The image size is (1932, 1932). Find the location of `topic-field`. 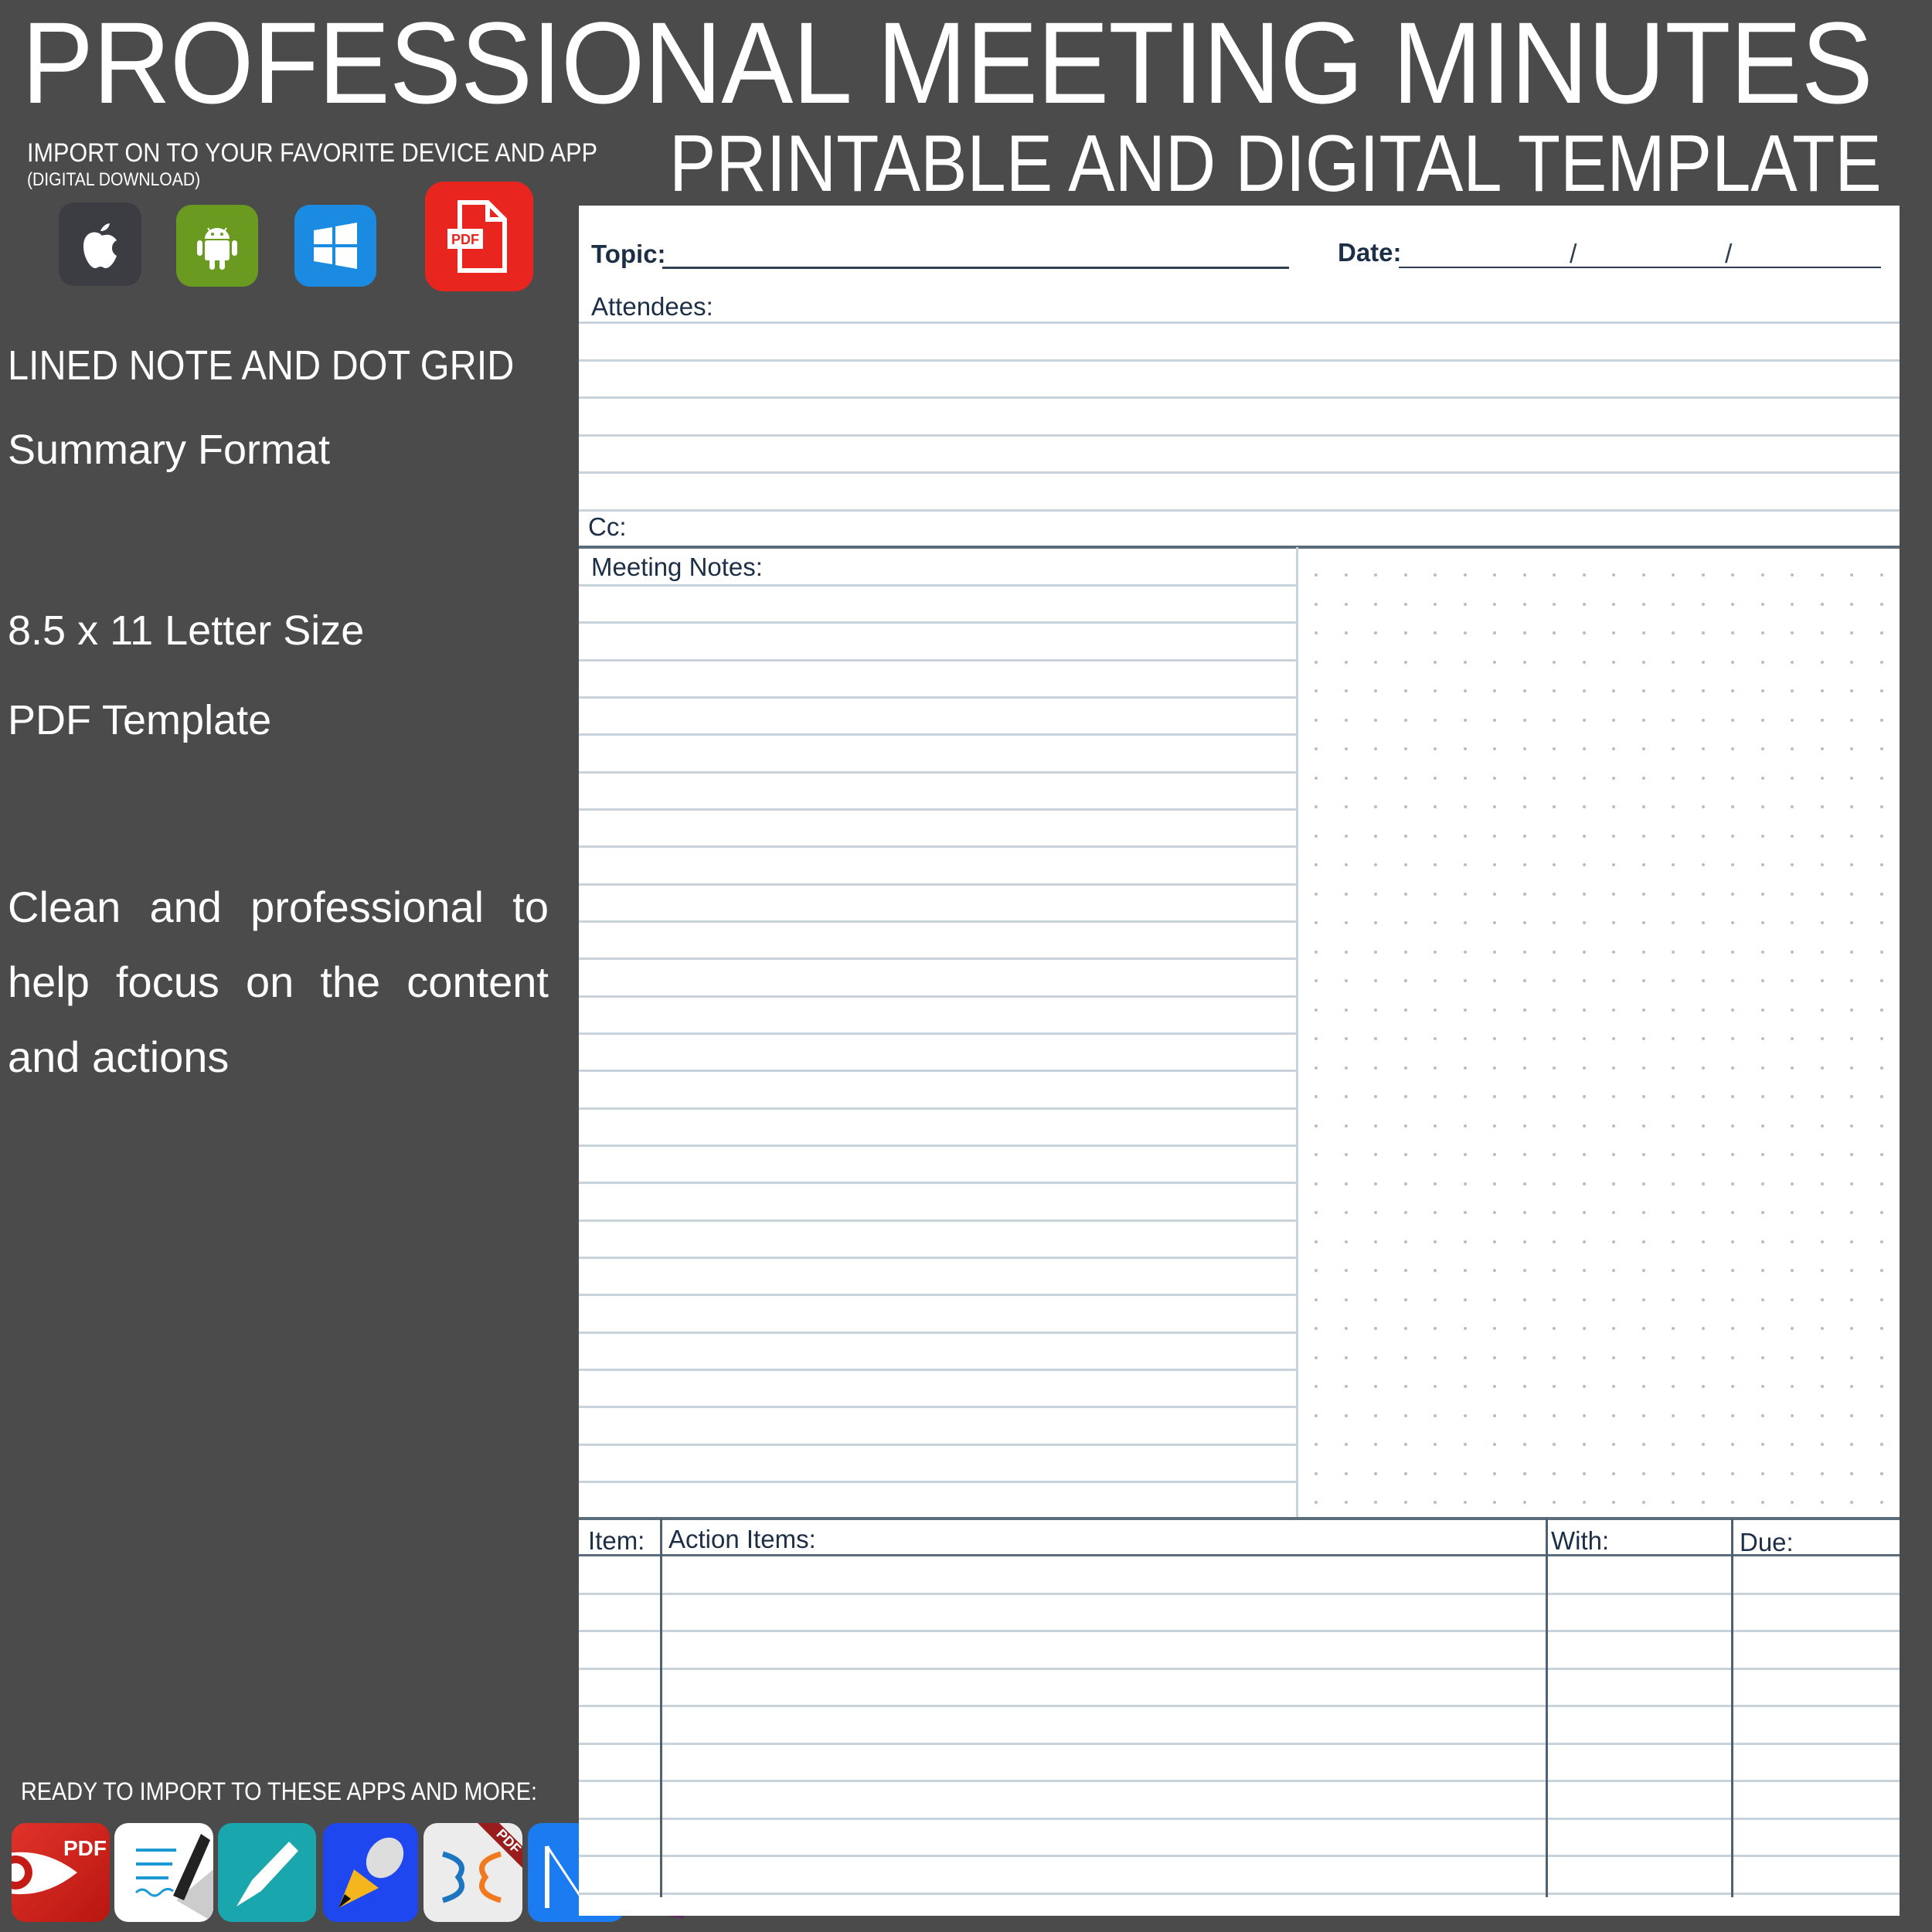

topic-field is located at coordinates (976, 268).